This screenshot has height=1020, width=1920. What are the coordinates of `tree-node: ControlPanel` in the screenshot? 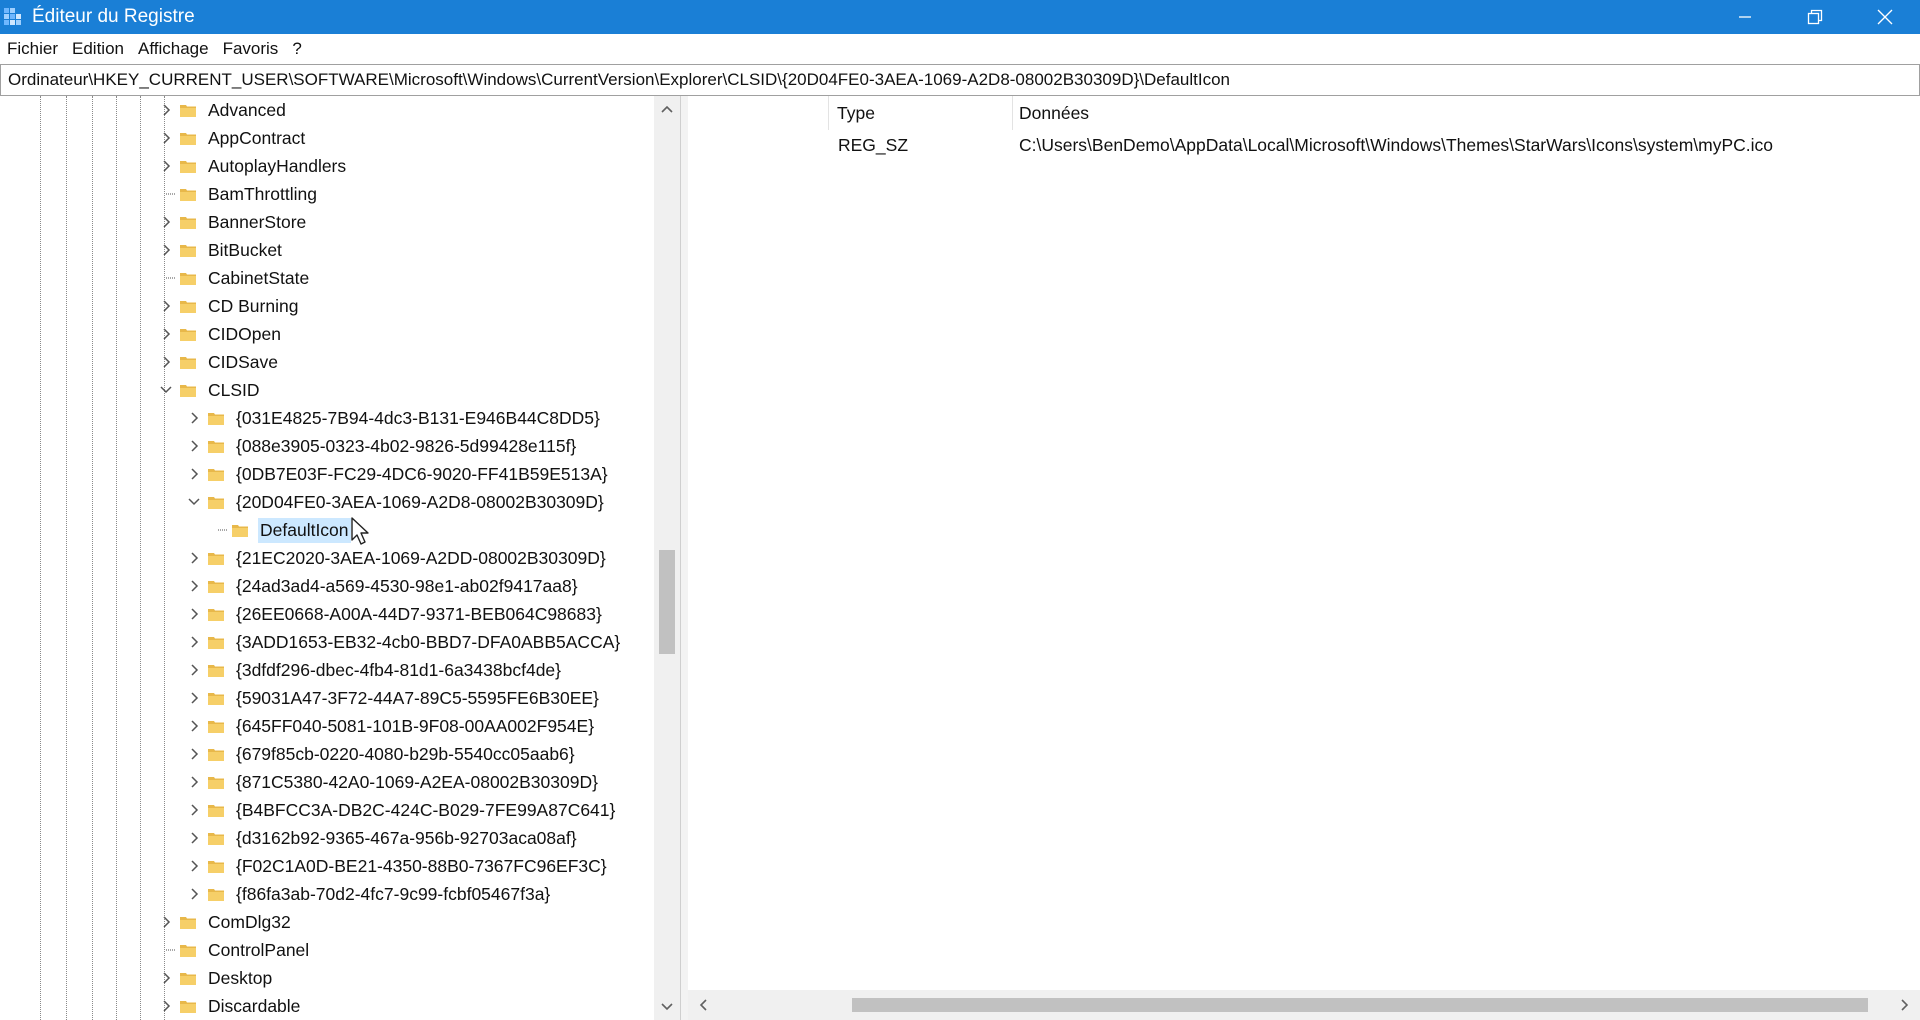 It's located at (233, 950).